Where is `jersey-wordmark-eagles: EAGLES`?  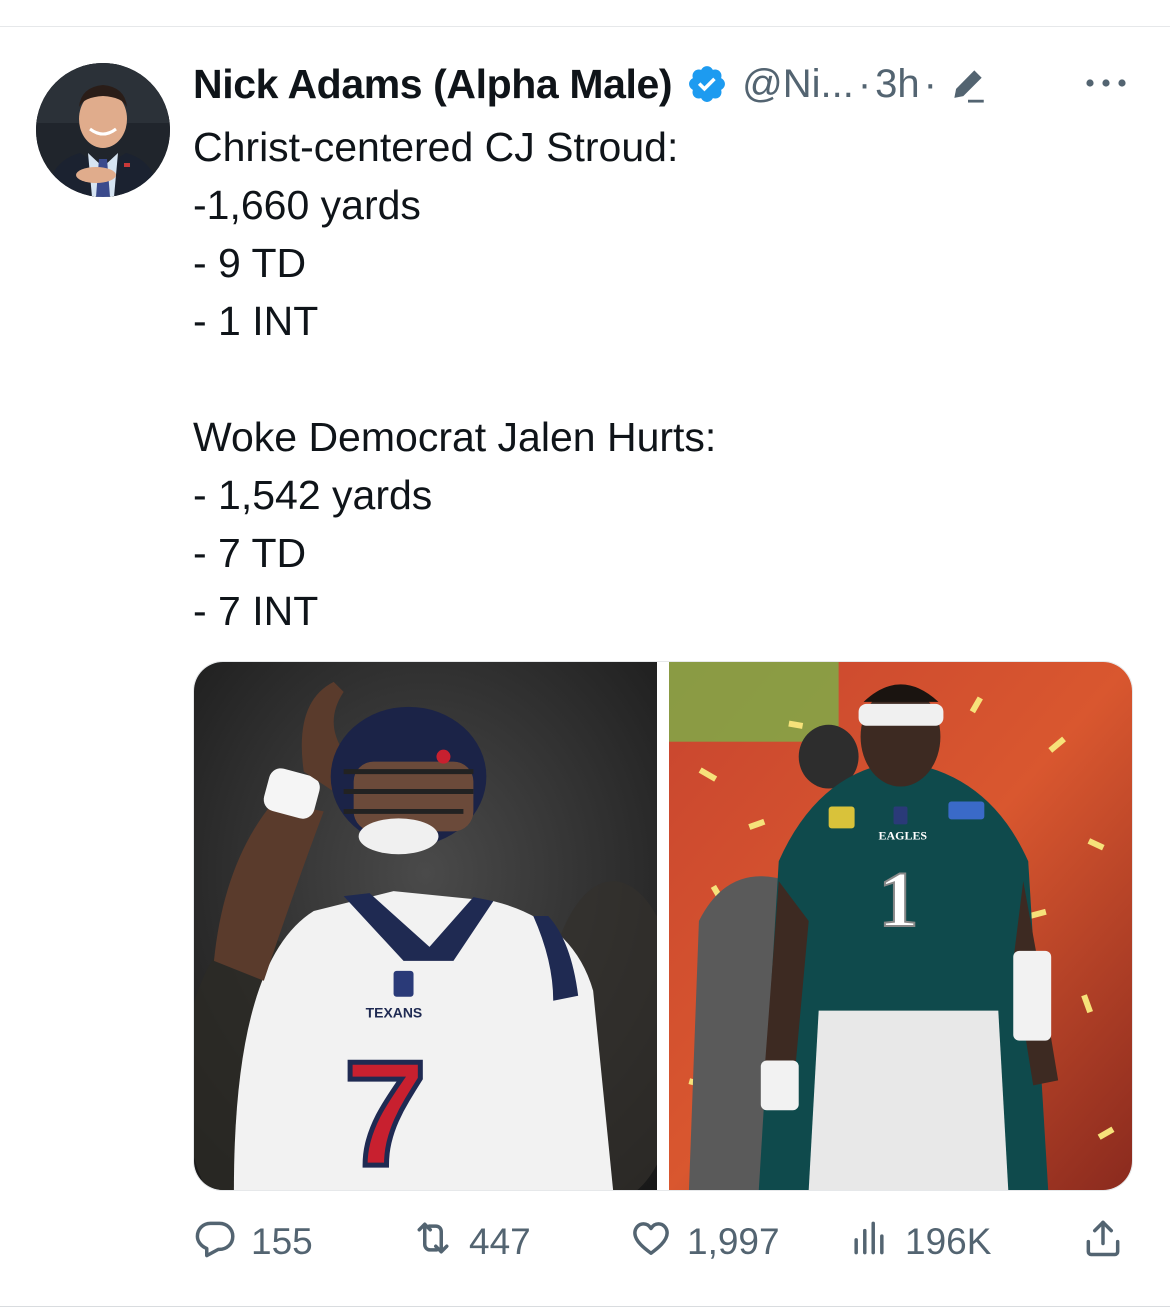 jersey-wordmark-eagles: EAGLES is located at coordinates (903, 835).